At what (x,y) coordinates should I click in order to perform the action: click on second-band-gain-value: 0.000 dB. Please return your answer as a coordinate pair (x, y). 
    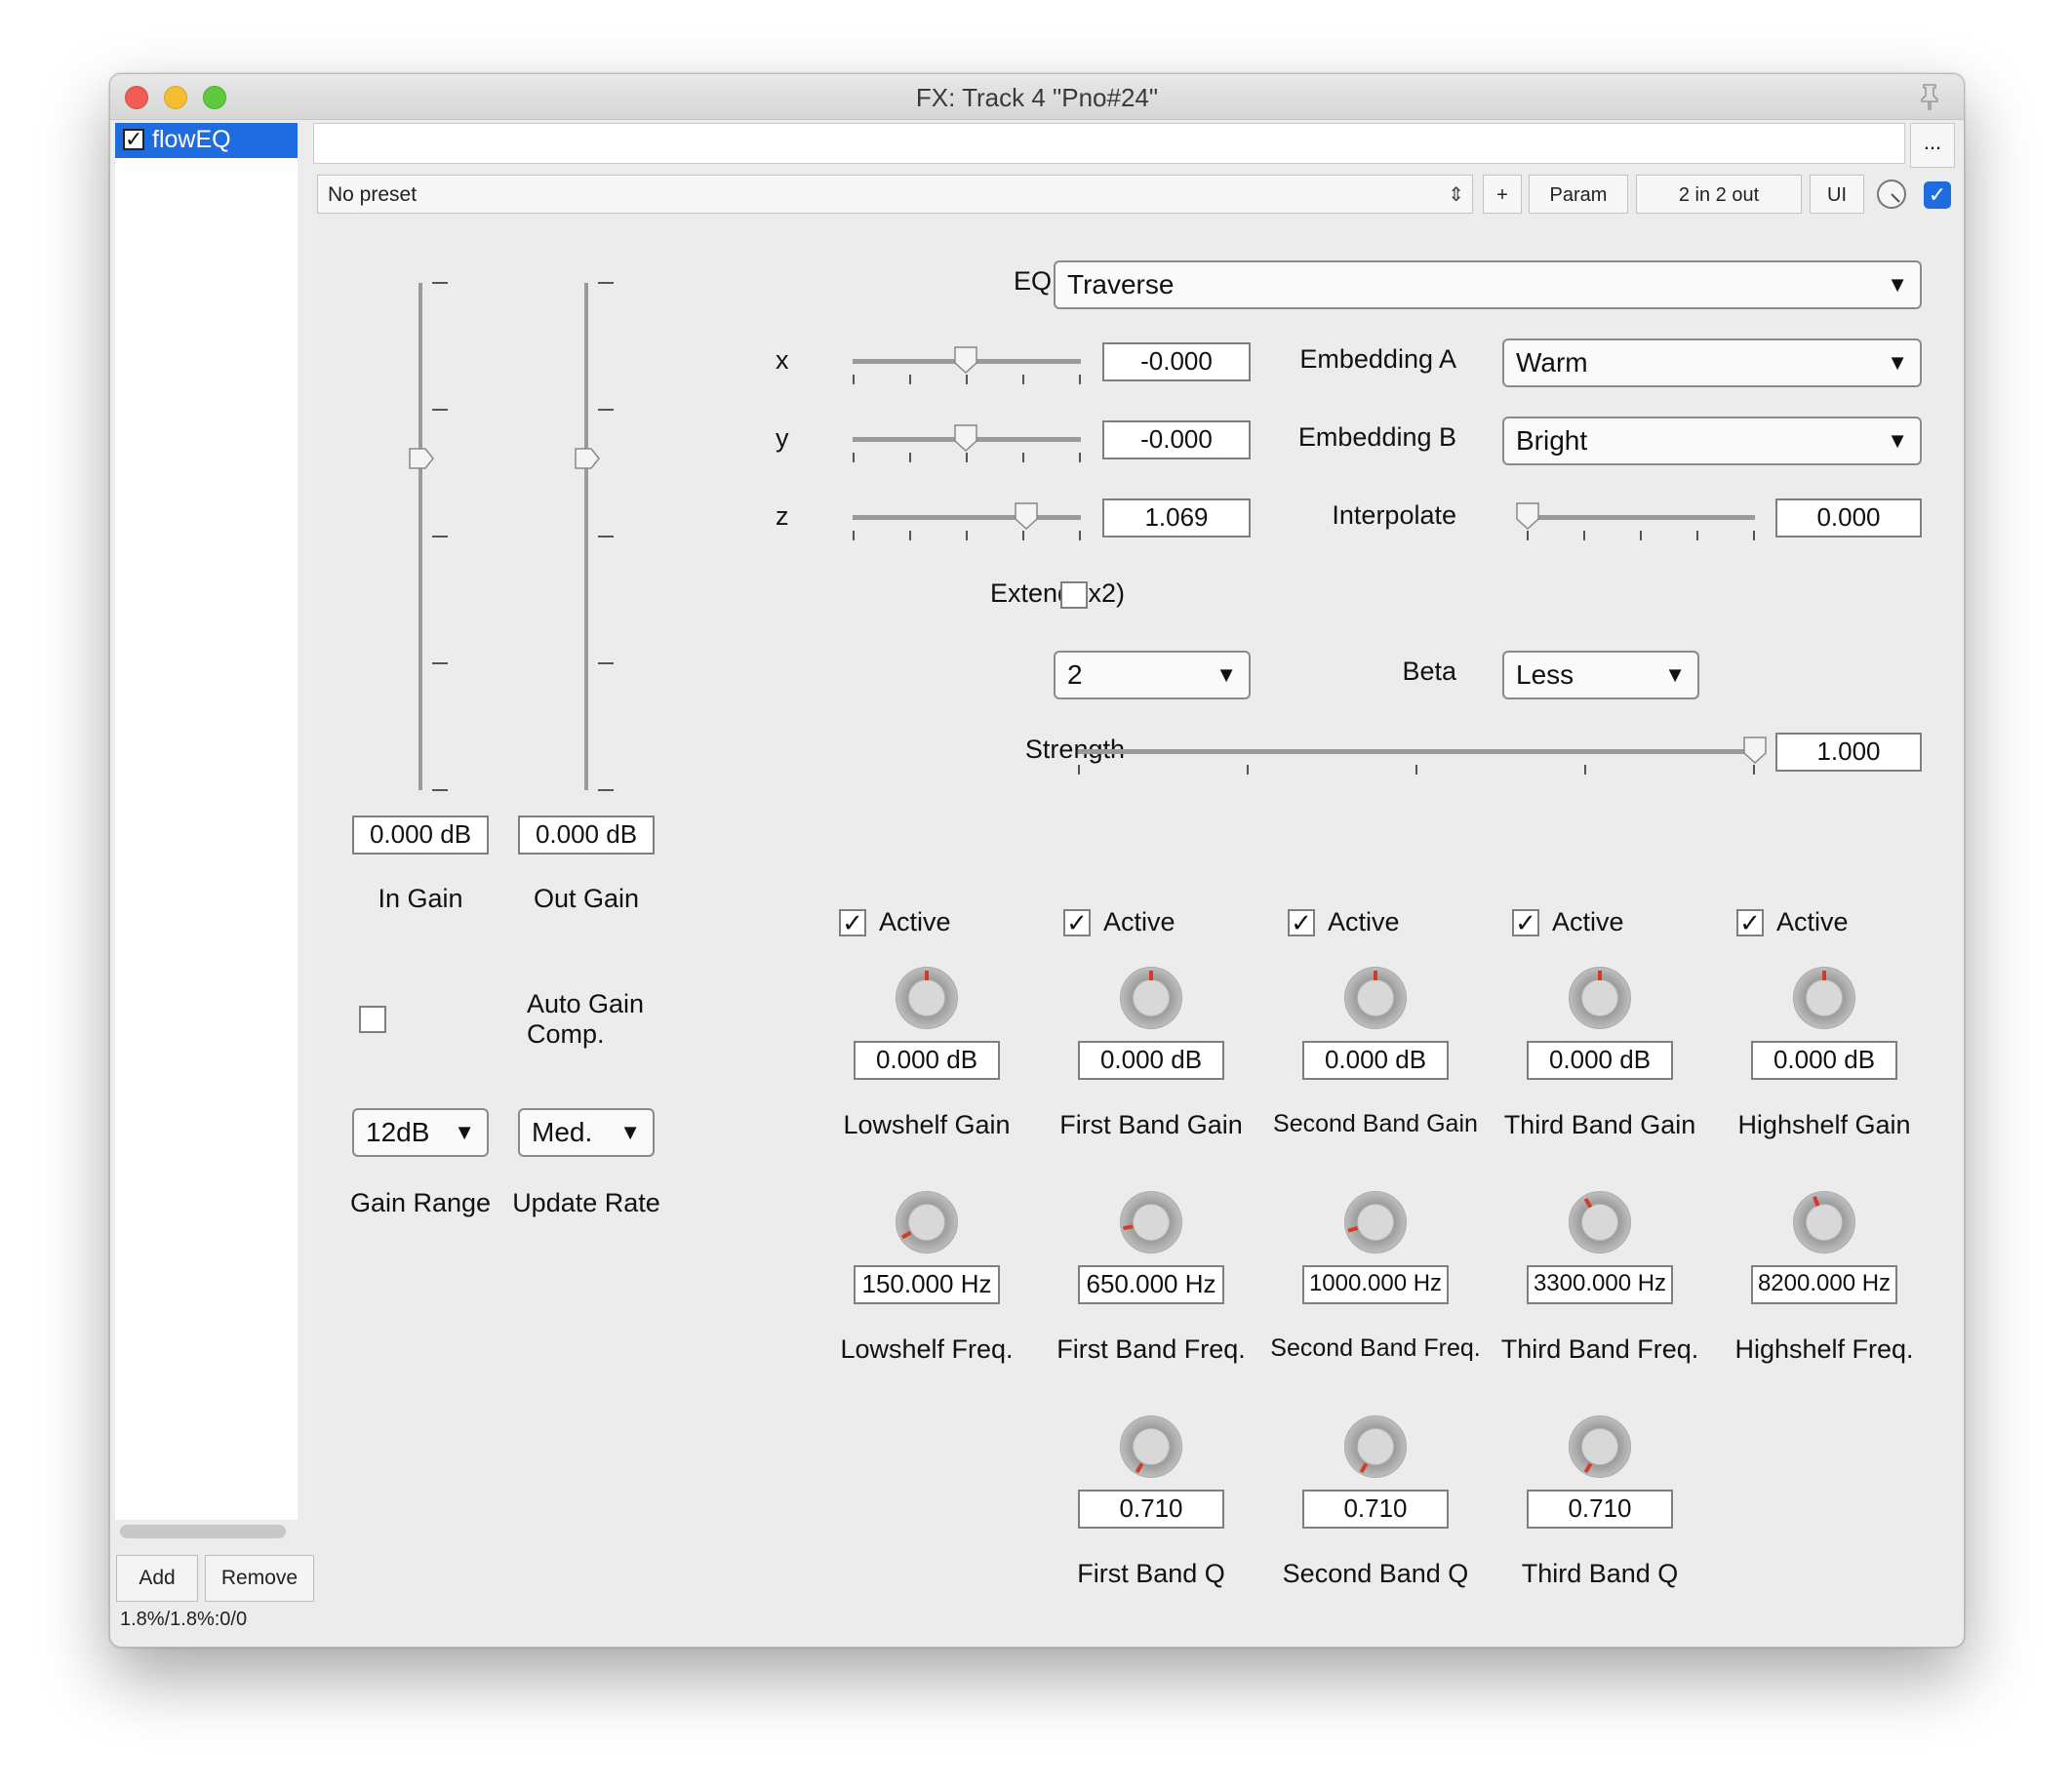
    Looking at the image, I should click on (1375, 1060).